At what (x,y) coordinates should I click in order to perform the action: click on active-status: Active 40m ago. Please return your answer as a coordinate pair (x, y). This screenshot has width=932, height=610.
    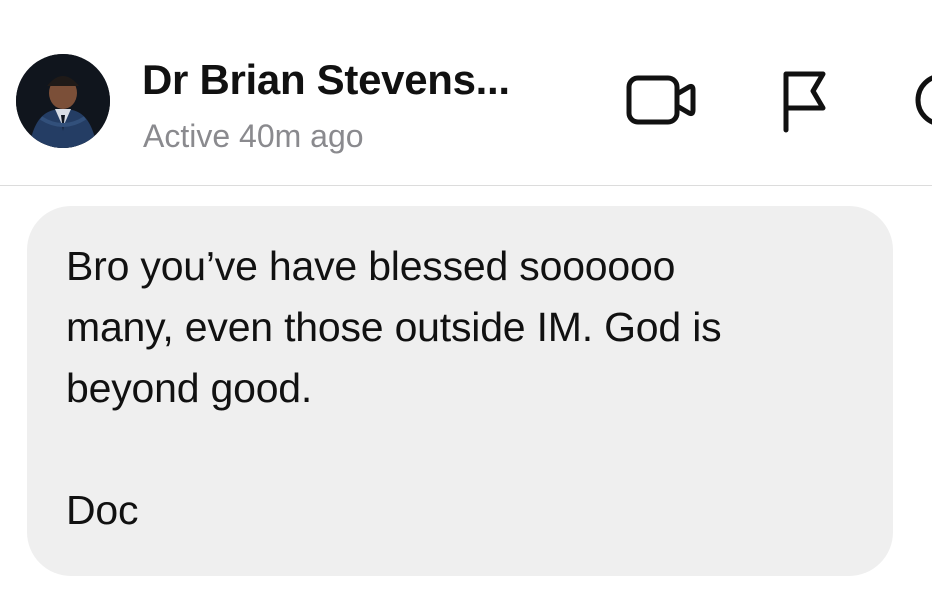
    Looking at the image, I should click on (253, 136).